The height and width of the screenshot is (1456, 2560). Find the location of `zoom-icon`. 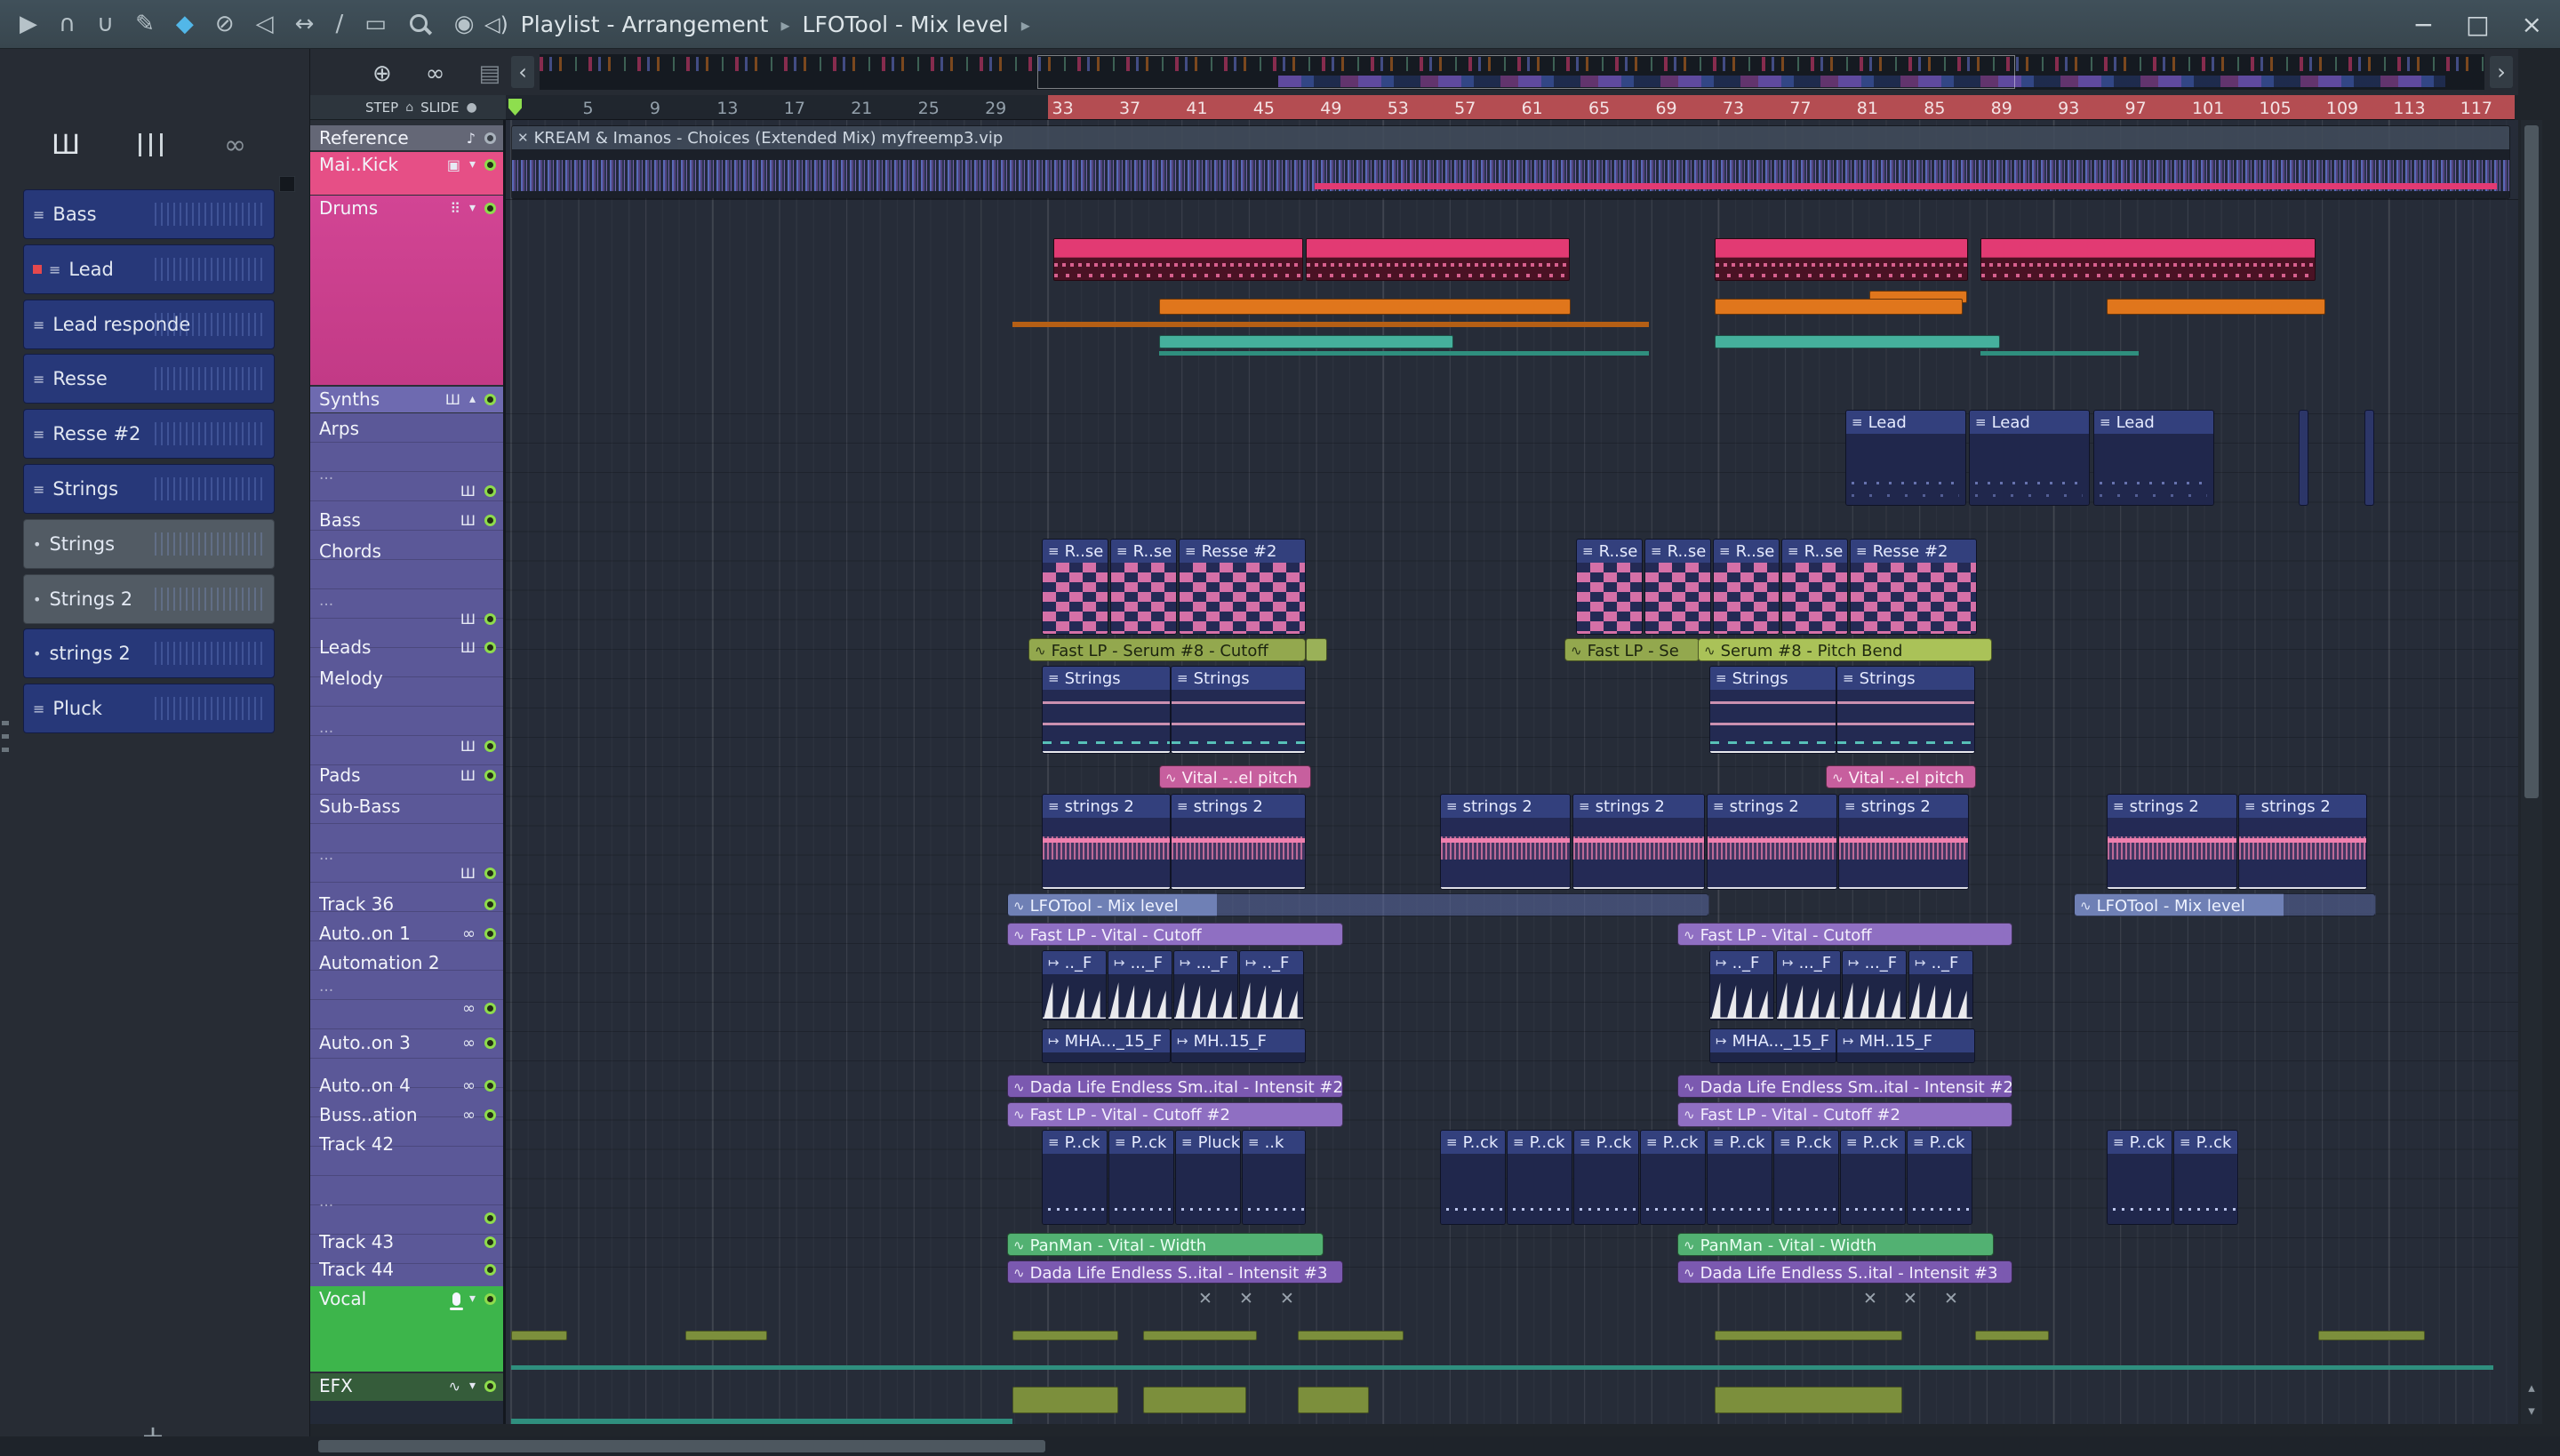

zoom-icon is located at coordinates (420, 24).